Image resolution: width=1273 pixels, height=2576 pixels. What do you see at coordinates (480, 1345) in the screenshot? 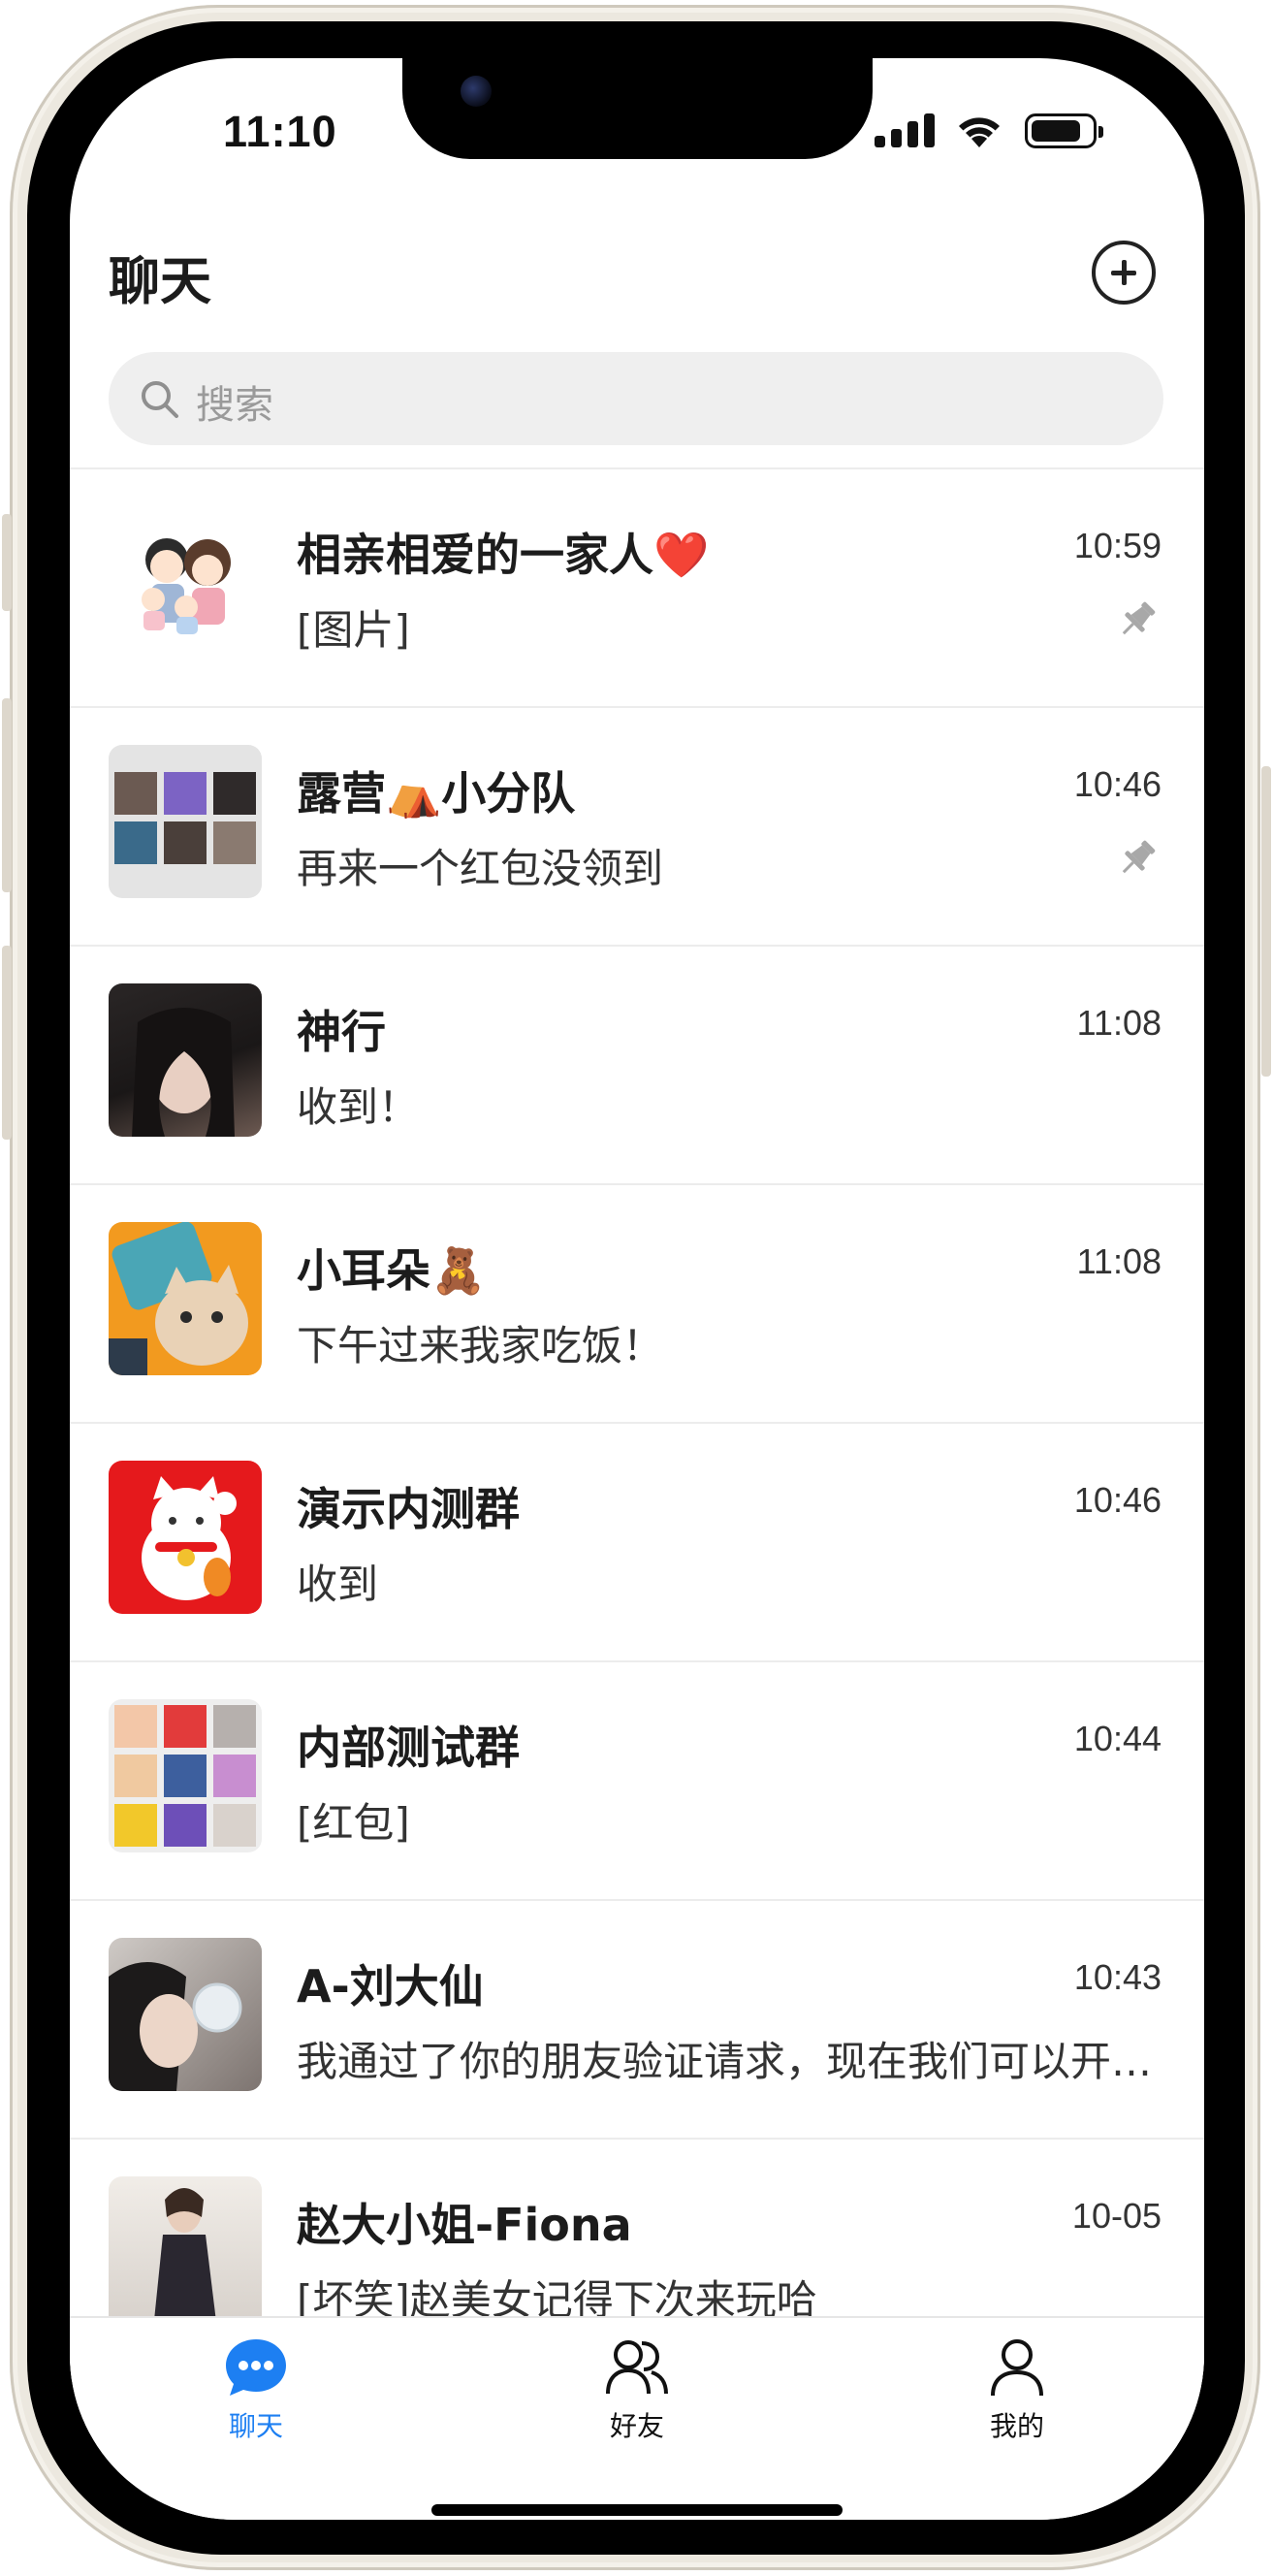
I see `chat-preview: 下午过来我家吃饭！` at bounding box center [480, 1345].